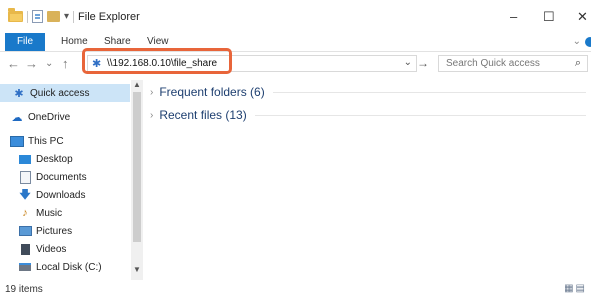  I want to click on sidebar-item-downloads: 🡇 Downloads, so click(74, 195).